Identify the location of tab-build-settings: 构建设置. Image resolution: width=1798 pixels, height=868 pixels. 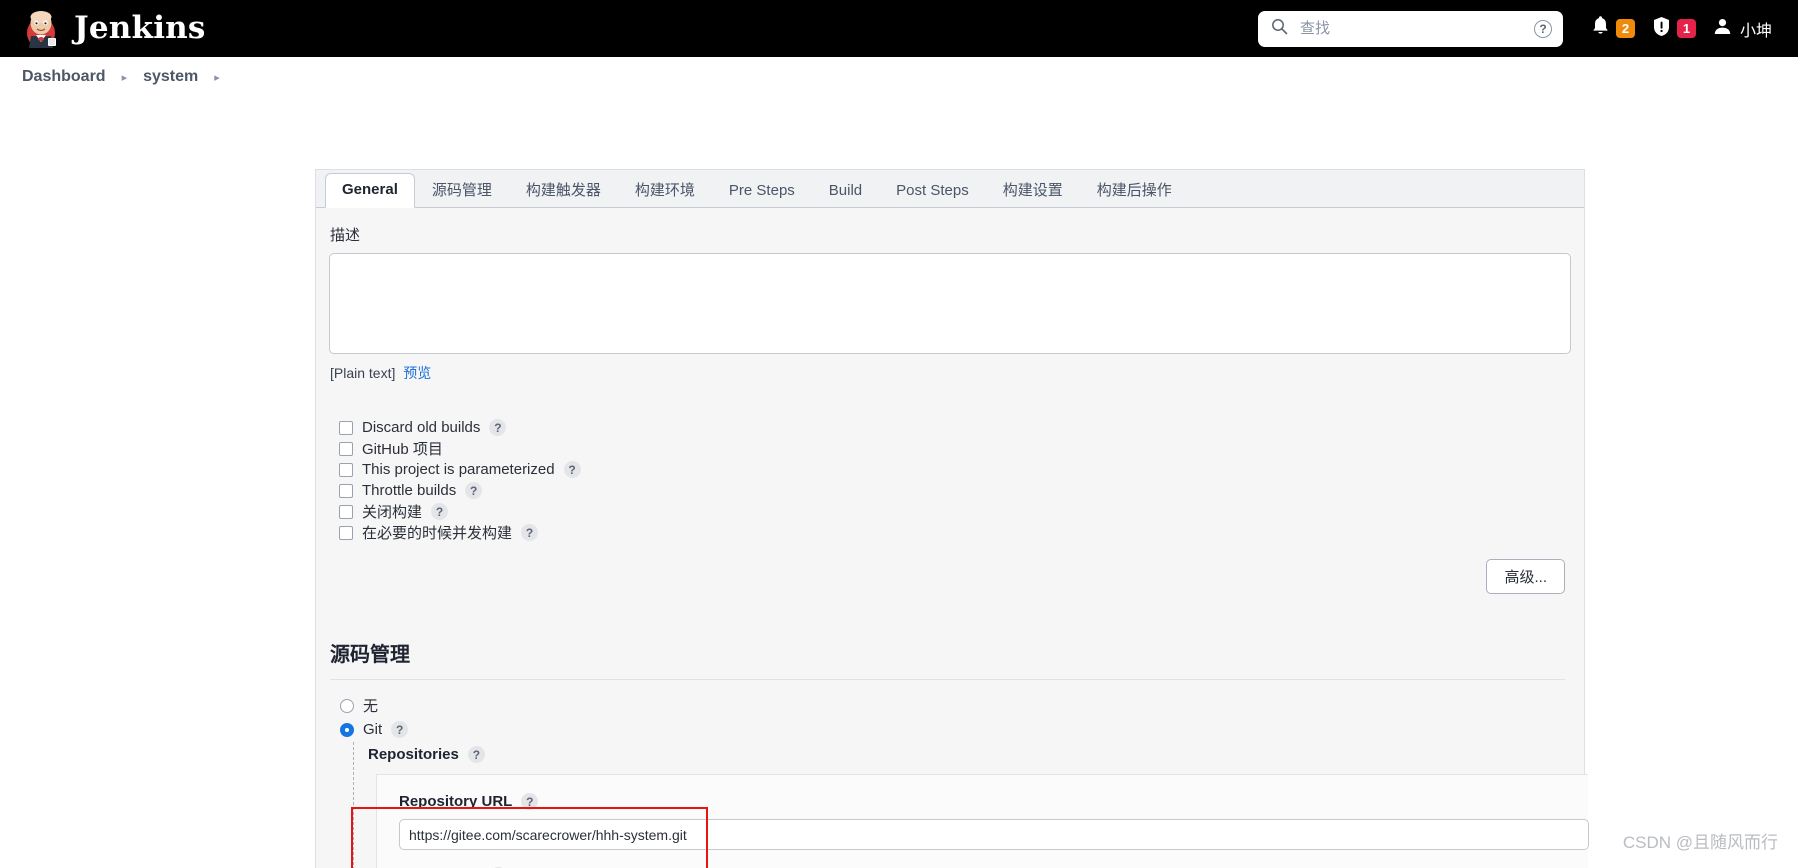
(1033, 191).